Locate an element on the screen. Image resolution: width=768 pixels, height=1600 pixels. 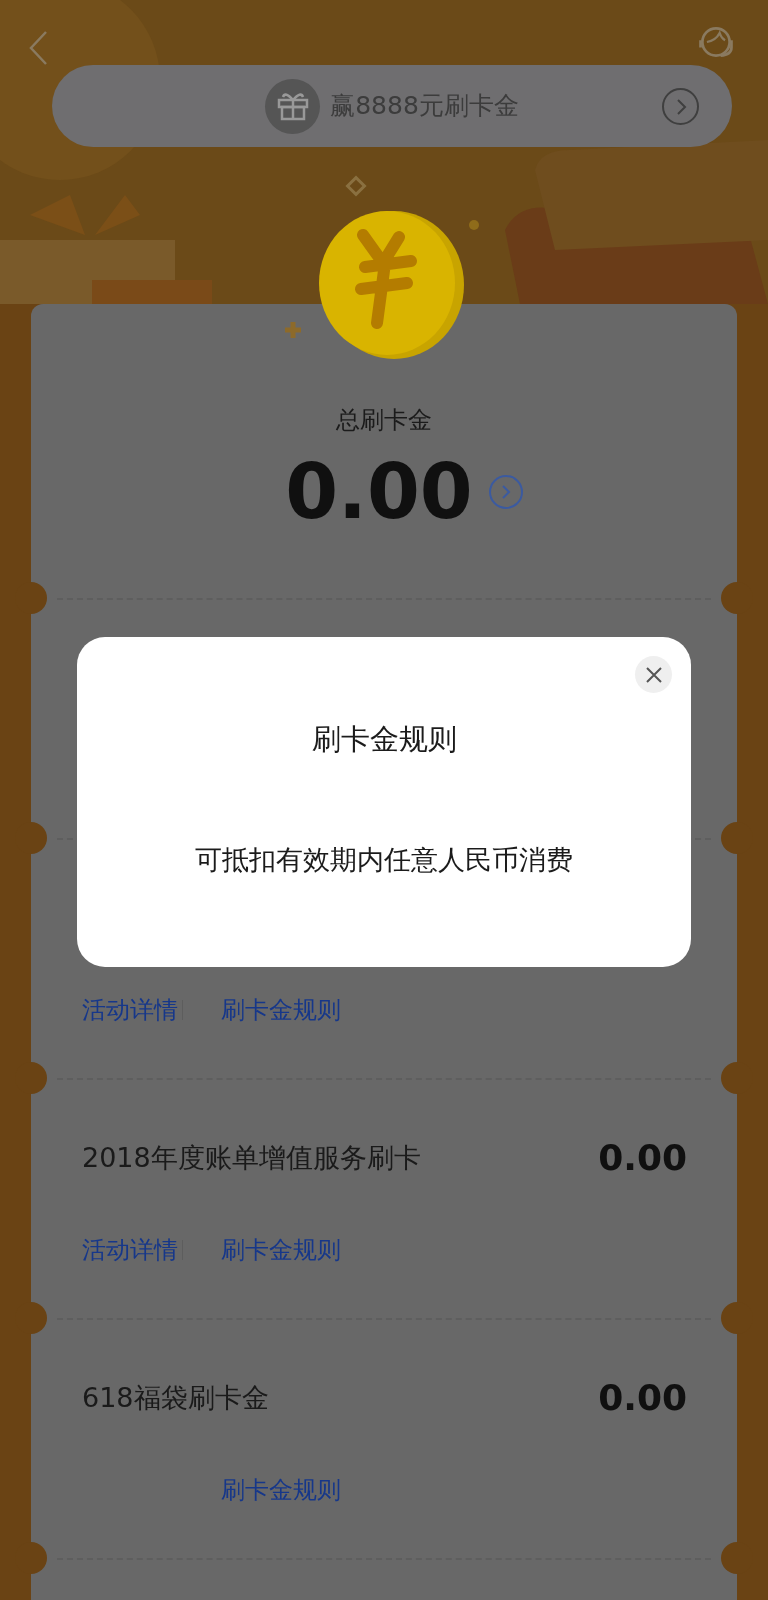
dialog-title: 刷卡金规则 is located at coordinates (384, 739).